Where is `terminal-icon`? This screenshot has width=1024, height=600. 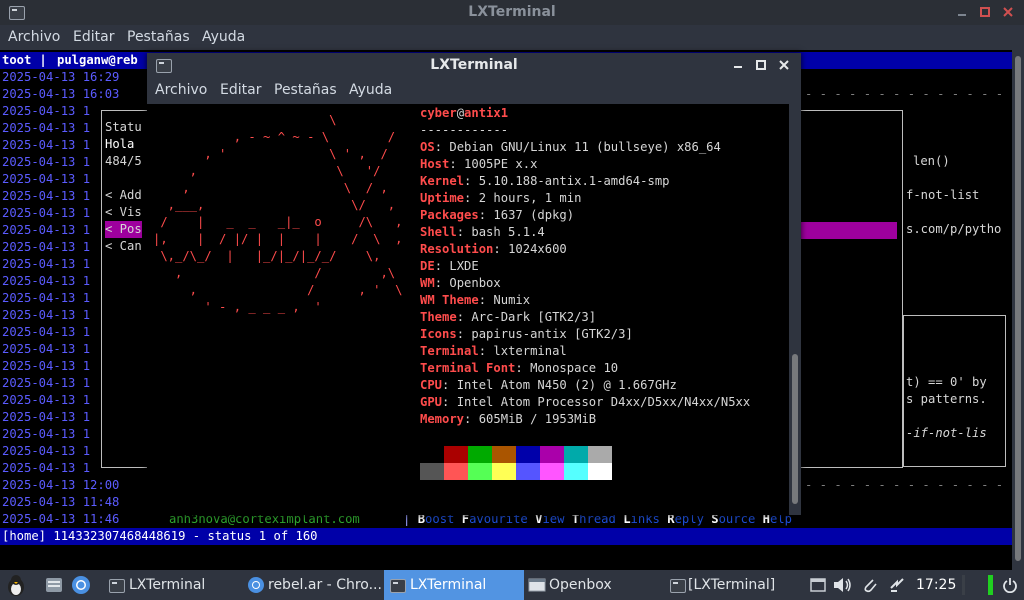
terminal-icon is located at coordinates (117, 586).